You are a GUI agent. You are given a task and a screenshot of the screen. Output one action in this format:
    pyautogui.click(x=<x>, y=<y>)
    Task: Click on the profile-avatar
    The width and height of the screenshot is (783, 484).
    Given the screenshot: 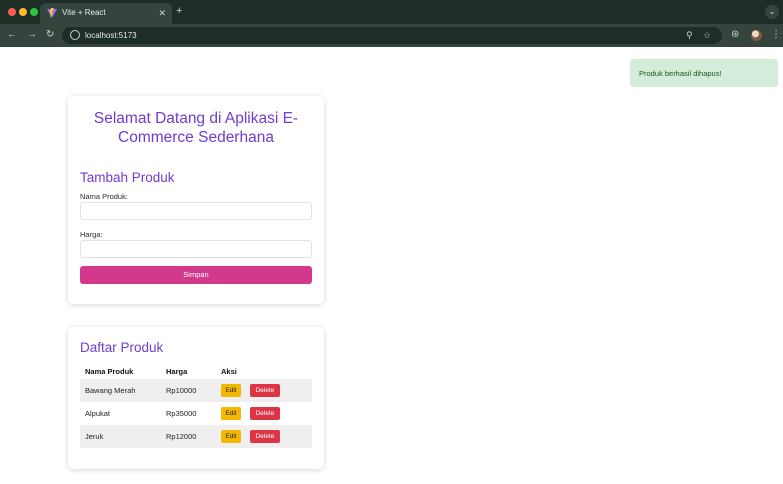 What is the action you would take?
    pyautogui.click(x=756, y=35)
    